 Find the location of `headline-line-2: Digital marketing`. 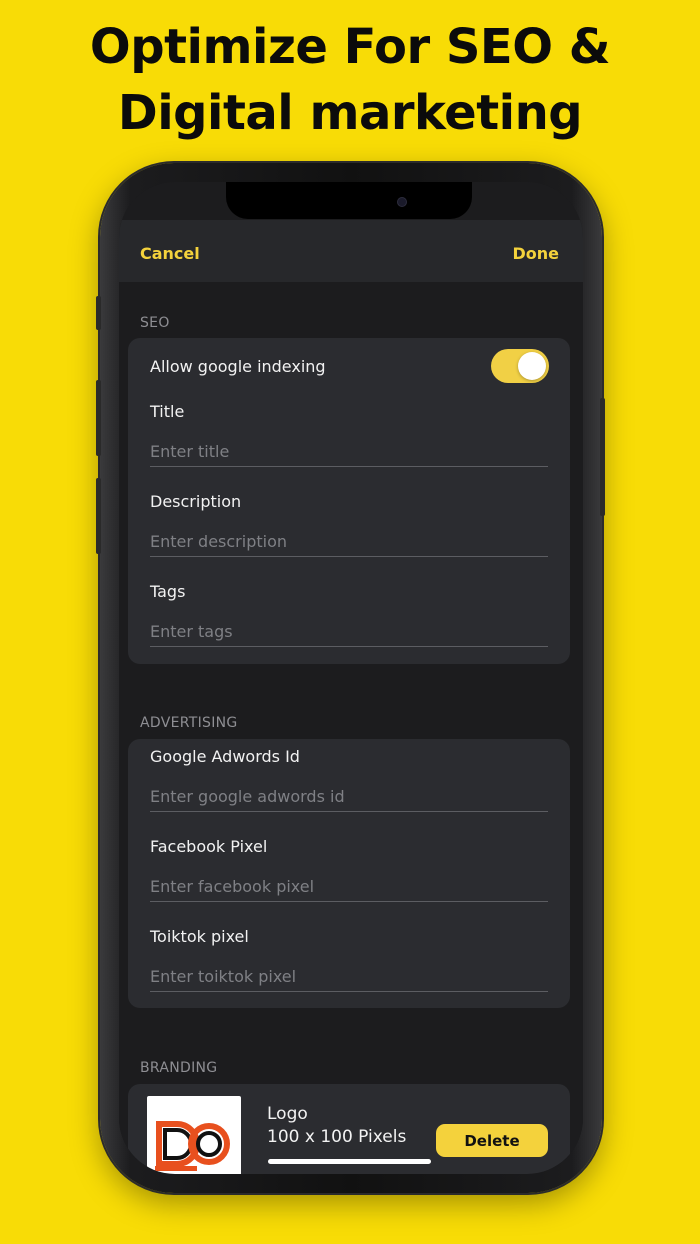

headline-line-2: Digital marketing is located at coordinates (350, 113).